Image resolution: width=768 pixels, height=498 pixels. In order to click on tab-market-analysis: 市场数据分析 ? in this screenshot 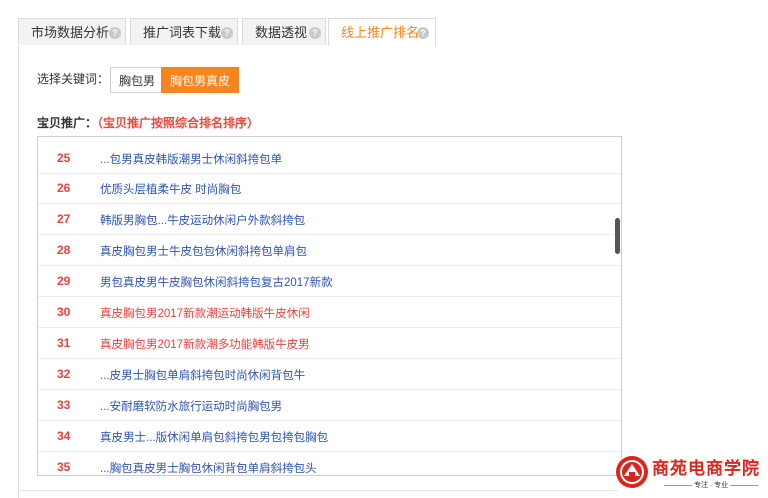, I will do `click(72, 31)`.